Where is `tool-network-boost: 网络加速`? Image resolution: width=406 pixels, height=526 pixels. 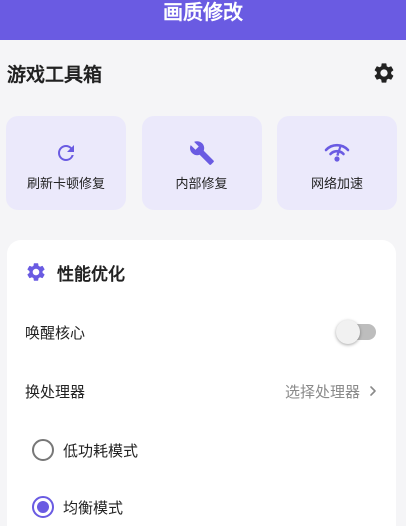
tool-network-boost: 网络加速 is located at coordinates (337, 163).